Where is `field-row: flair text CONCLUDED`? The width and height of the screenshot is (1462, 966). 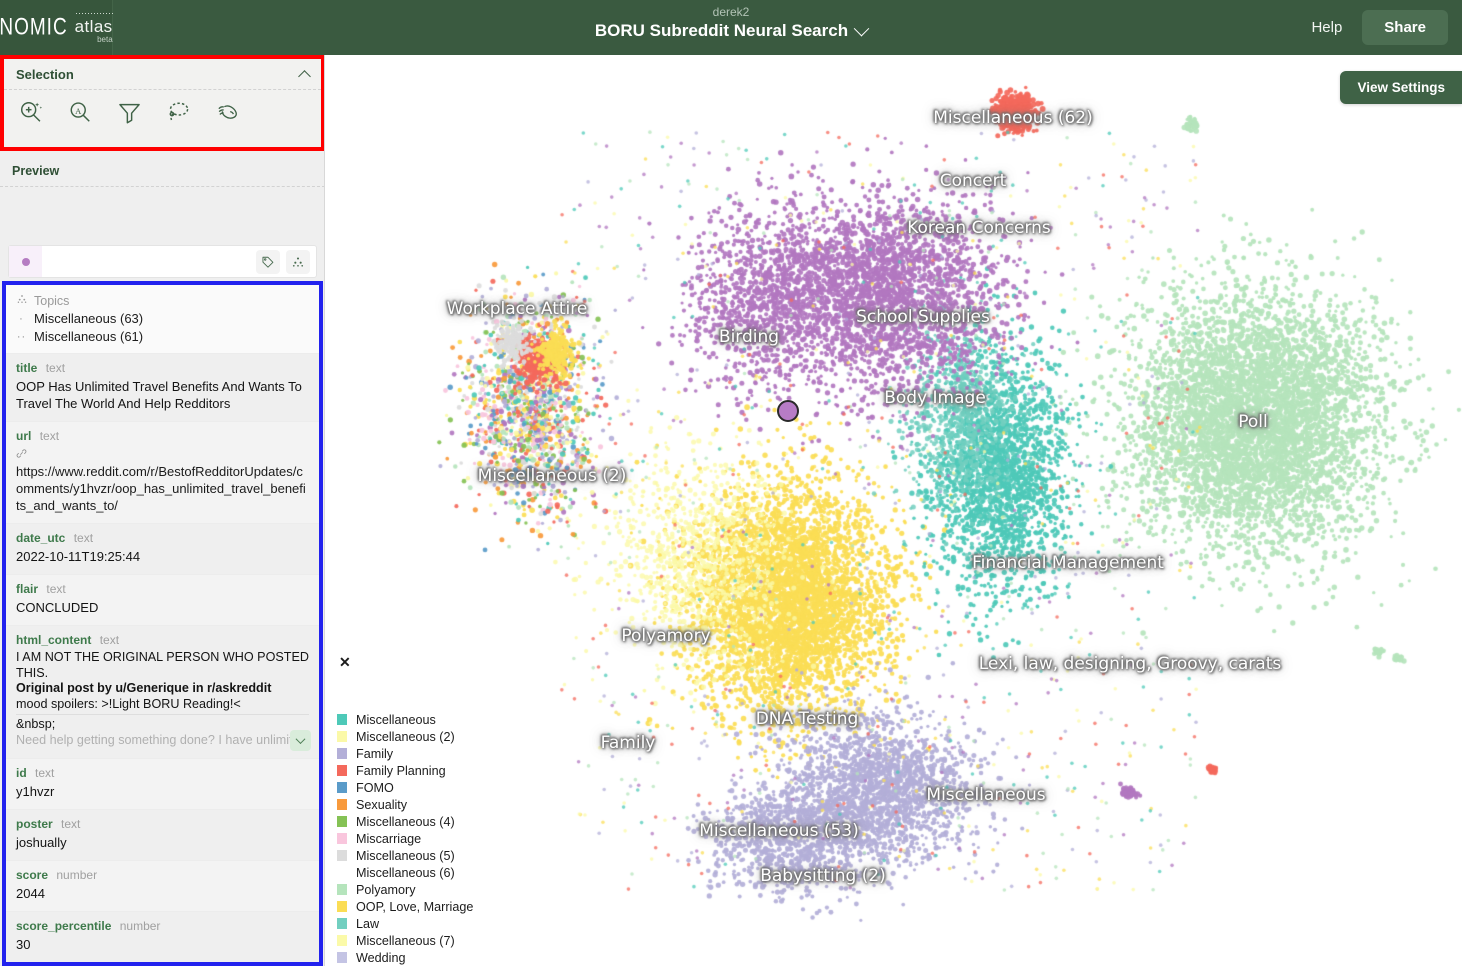
field-row: flair text CONCLUDED is located at coordinates (162, 600).